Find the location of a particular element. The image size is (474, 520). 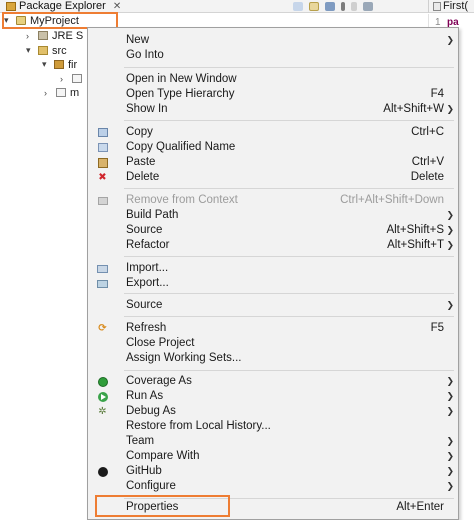

file-icon is located at coordinates (61, 92).